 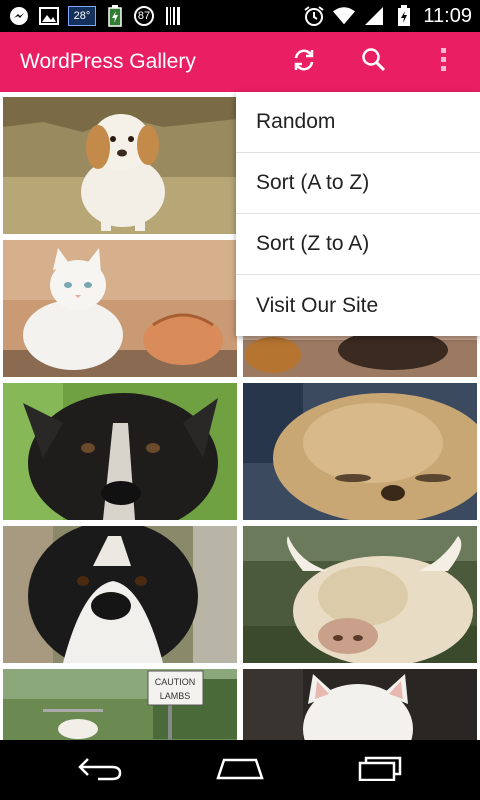 I want to click on highland-cow-image, so click(x=360, y=594).